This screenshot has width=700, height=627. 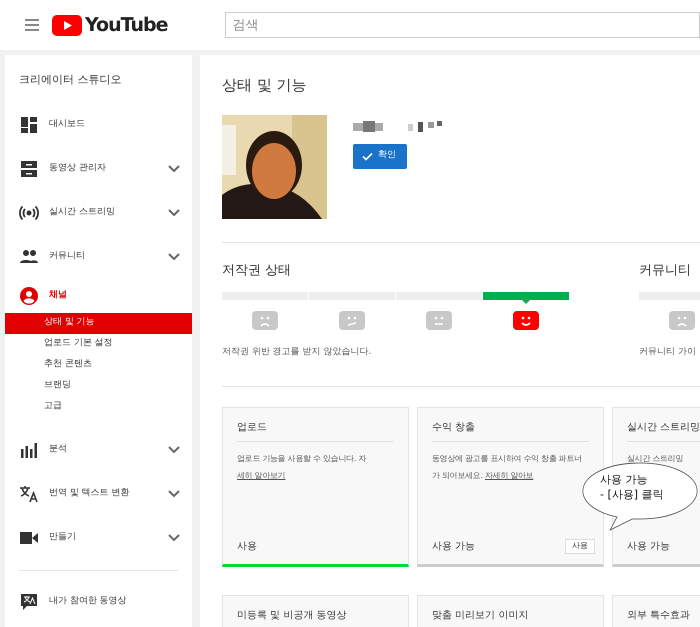 I want to click on sidebar-item: 채널, so click(x=98, y=295).